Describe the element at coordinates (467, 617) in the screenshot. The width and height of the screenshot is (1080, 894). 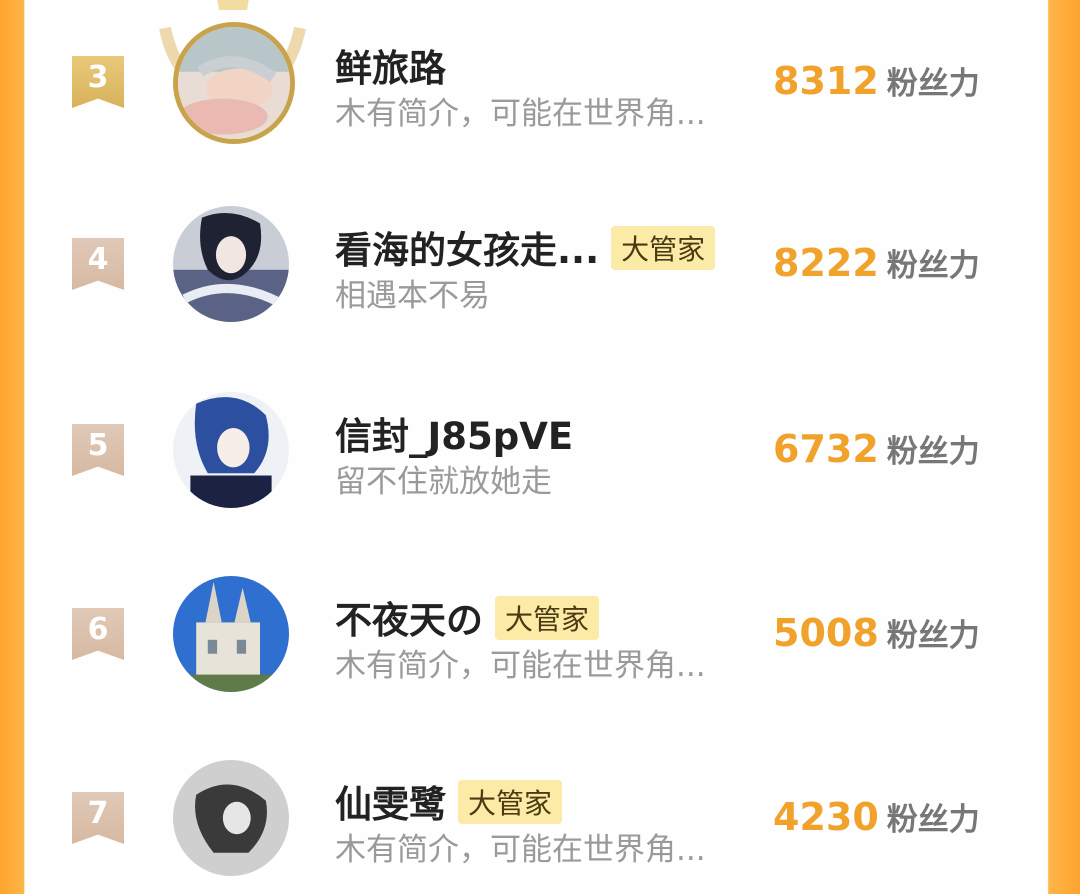
I see `user-name: 不夜天の 大管家` at that location.